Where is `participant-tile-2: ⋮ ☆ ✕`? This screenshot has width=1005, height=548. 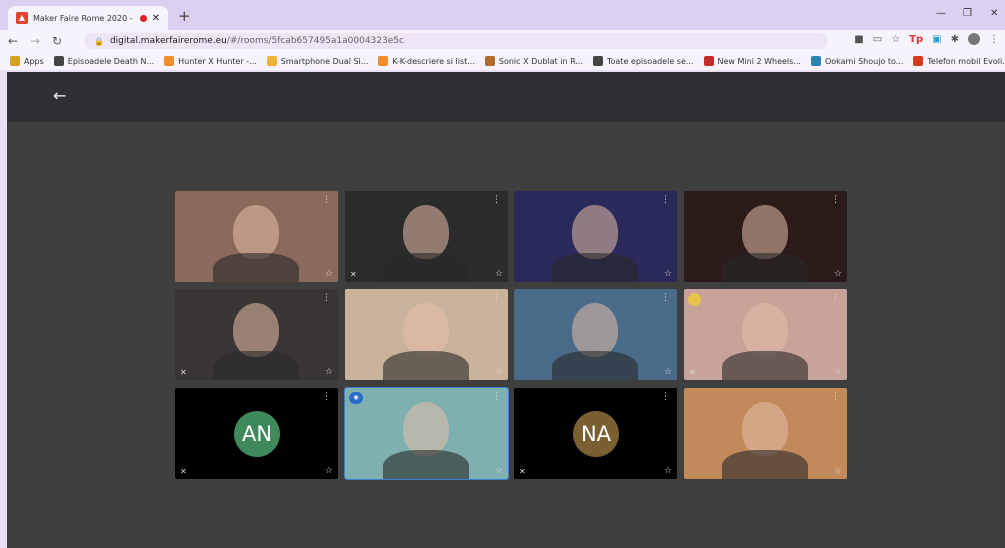
participant-tile-2: ⋮ ☆ ✕ is located at coordinates (426, 236).